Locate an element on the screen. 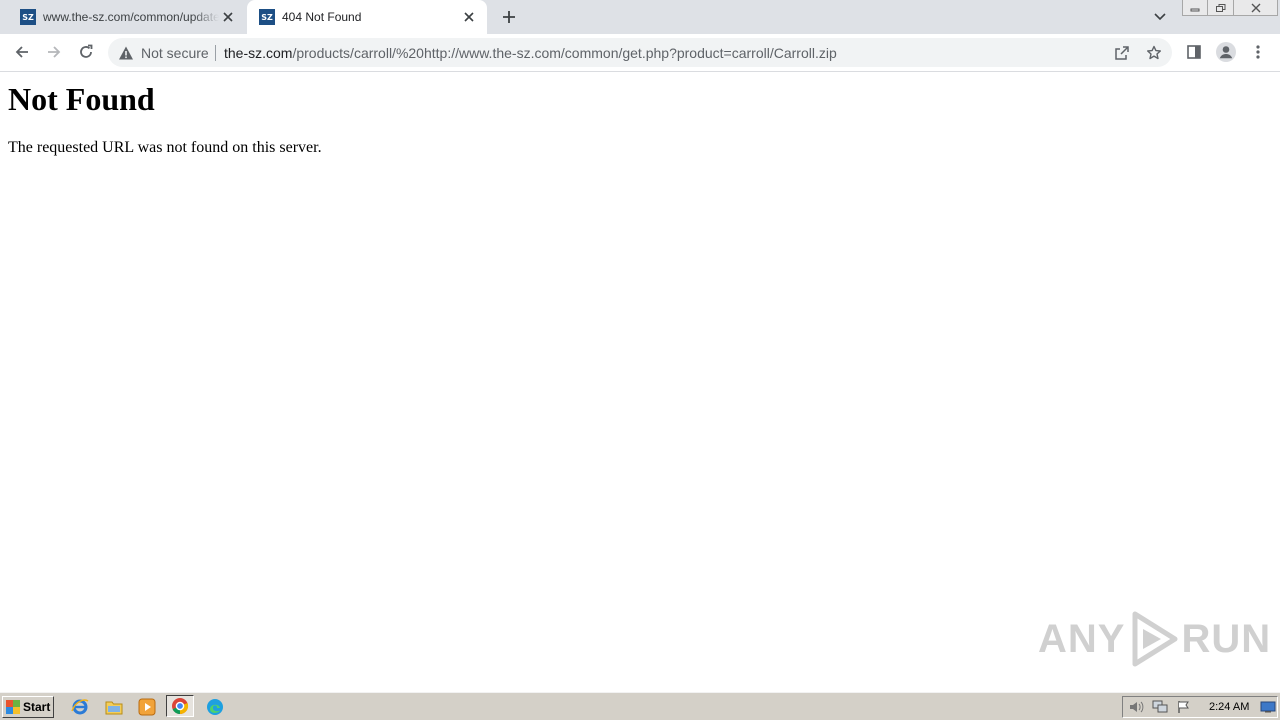 The width and height of the screenshot is (1280, 720). kebab-menu-icon is located at coordinates (1258, 52).